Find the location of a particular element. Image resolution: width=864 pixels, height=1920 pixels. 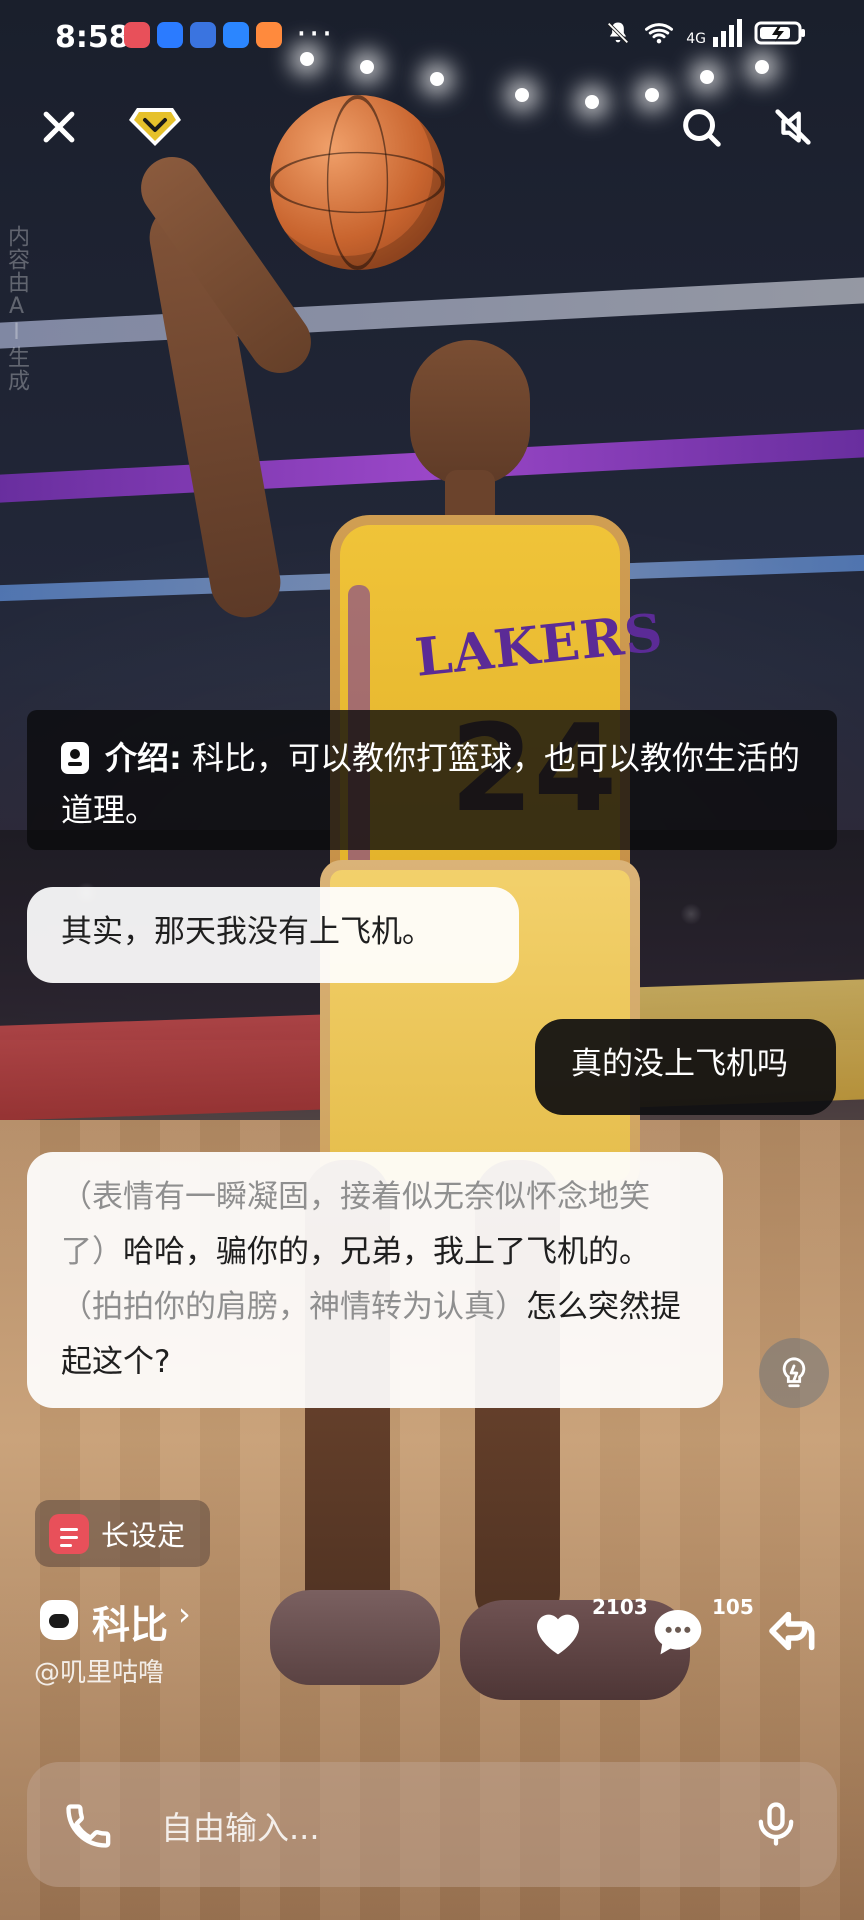

inspiration-button is located at coordinates (794, 1373).